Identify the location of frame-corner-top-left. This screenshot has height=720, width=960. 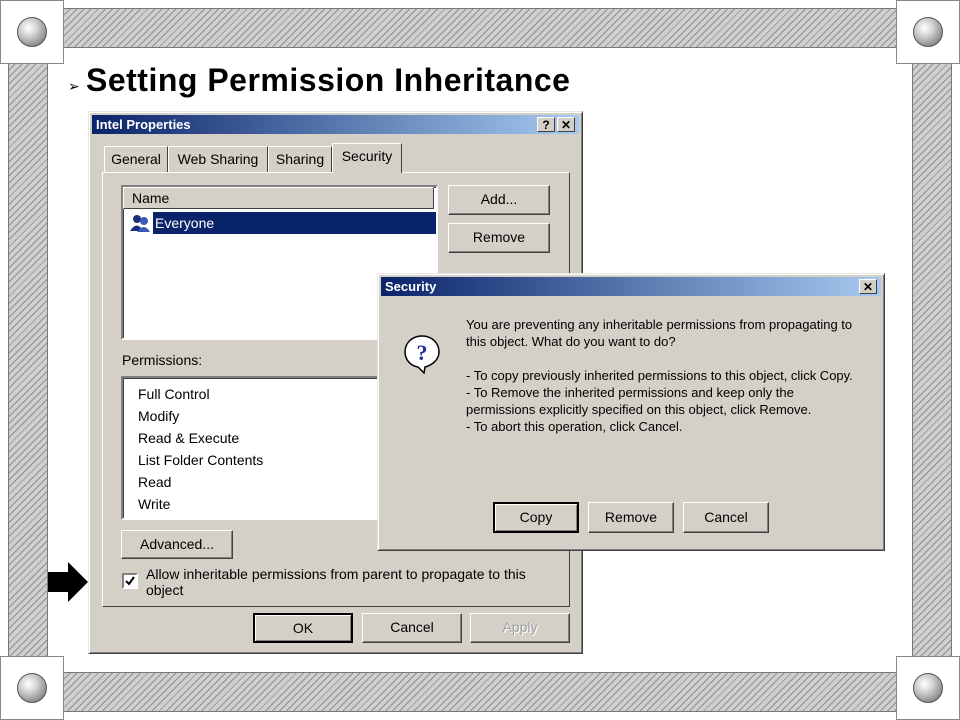
(32, 32).